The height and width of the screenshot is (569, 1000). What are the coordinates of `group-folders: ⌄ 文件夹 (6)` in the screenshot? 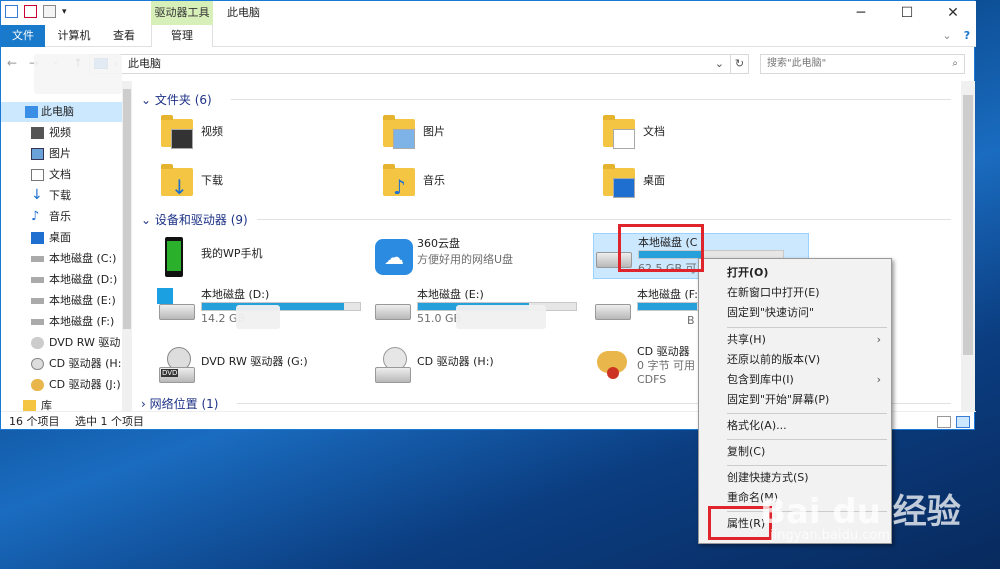 It's located at (176, 99).